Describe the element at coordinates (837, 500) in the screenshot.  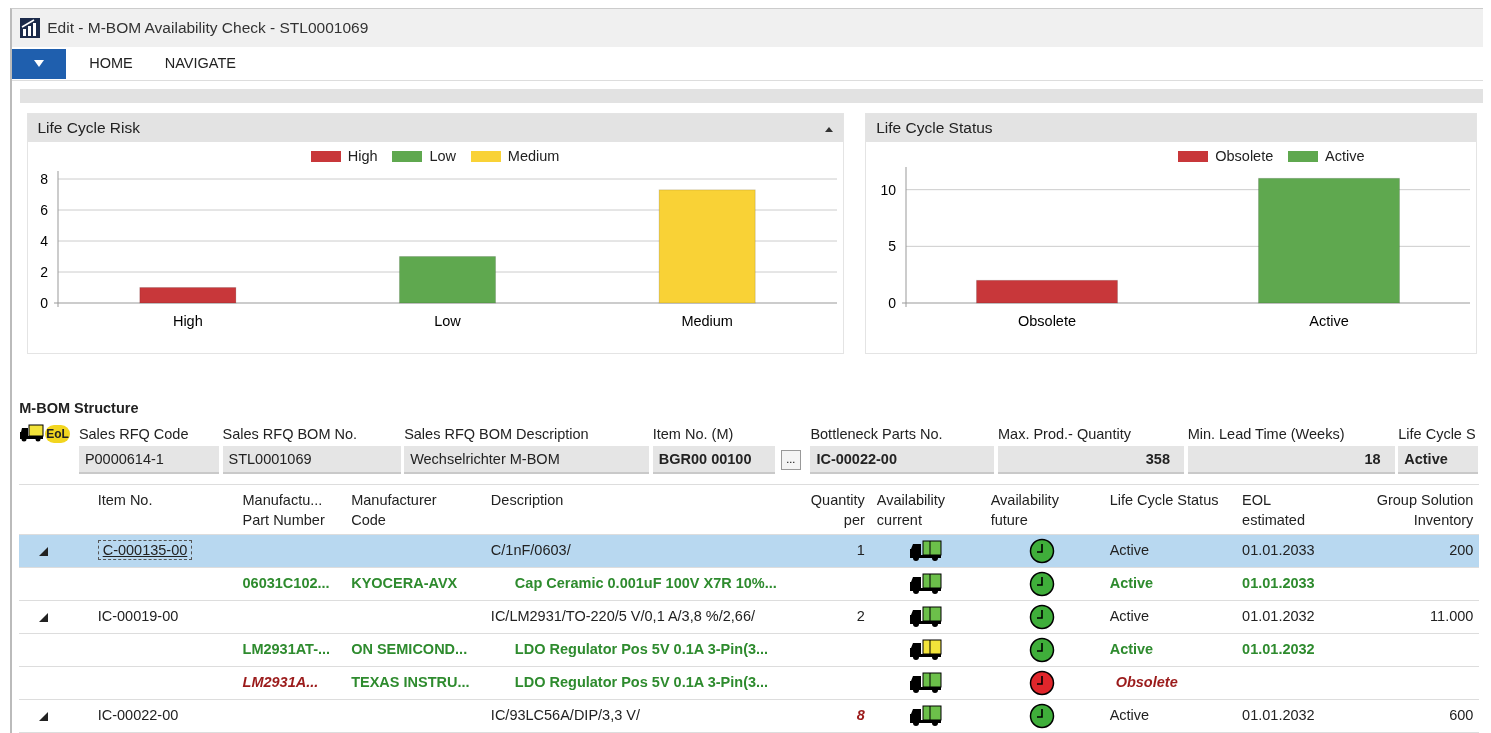
I see `column-header: Quantity` at that location.